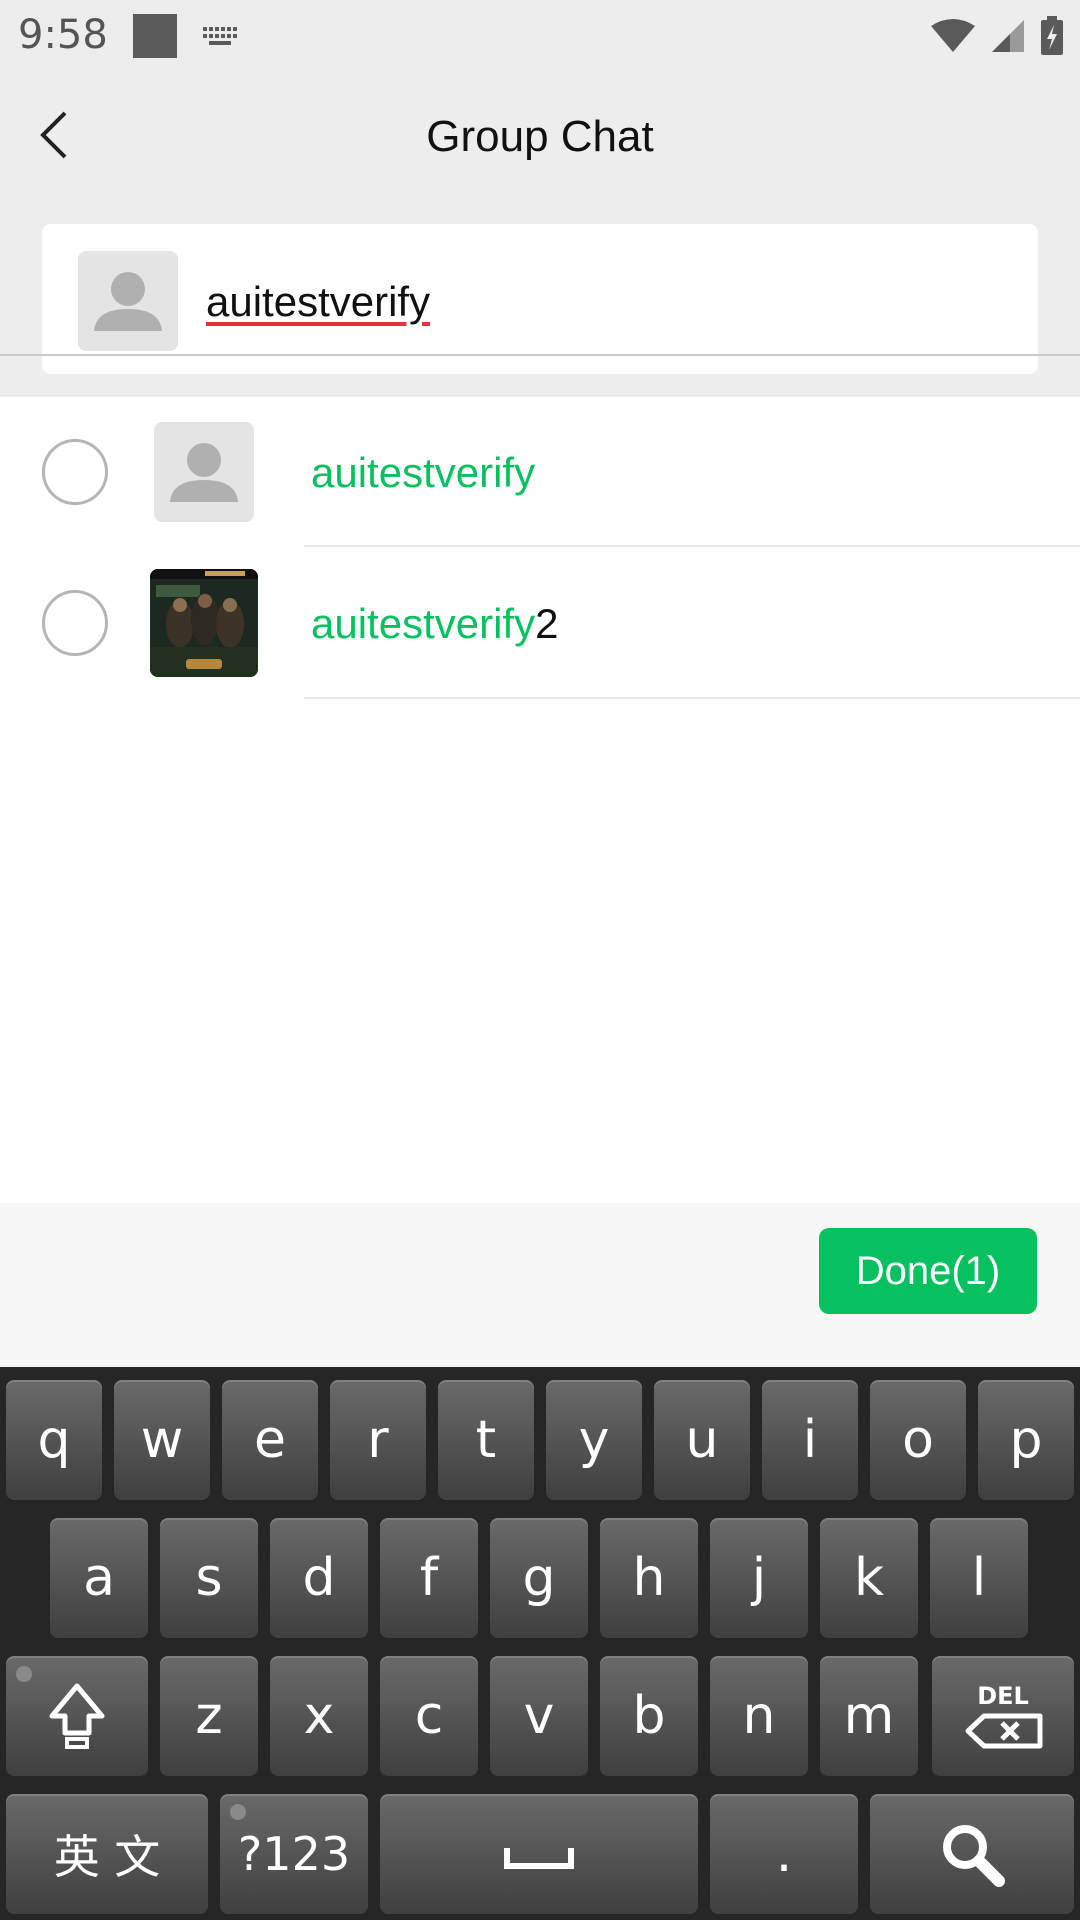 This screenshot has height=1920, width=1080. What do you see at coordinates (953, 35) in the screenshot?
I see `wifi-icon` at bounding box center [953, 35].